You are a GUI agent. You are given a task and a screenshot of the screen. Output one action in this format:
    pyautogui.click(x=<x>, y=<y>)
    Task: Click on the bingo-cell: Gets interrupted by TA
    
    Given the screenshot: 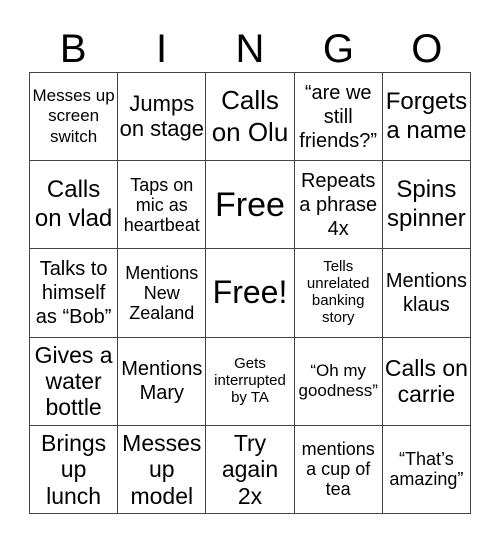 What is the action you would take?
    pyautogui.click(x=250, y=381)
    